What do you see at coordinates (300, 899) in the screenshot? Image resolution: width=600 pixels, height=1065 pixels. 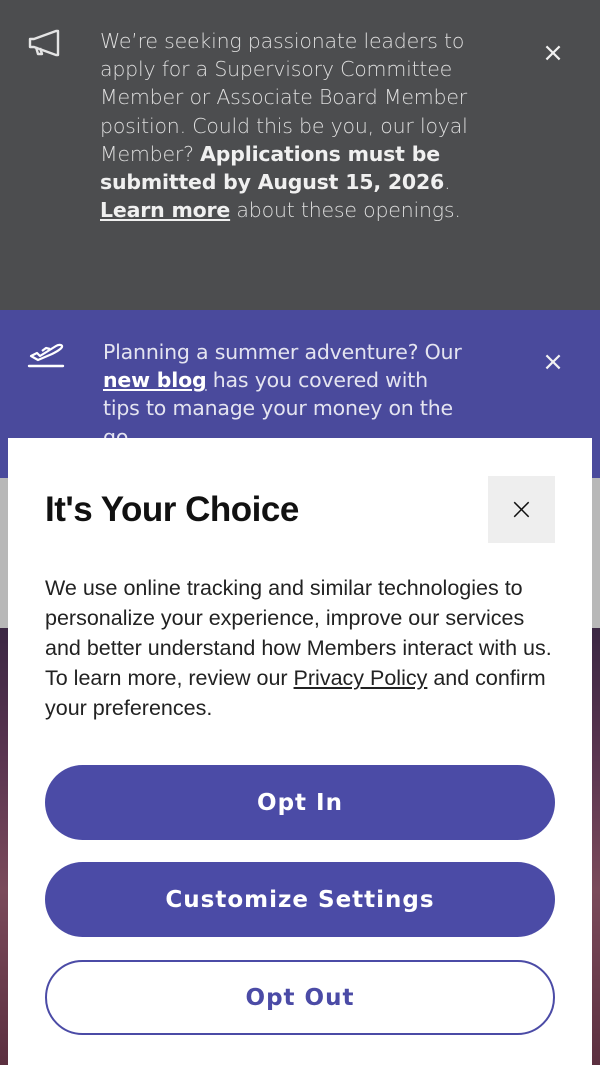 I see `customize-settings-button: Customize Settings` at bounding box center [300, 899].